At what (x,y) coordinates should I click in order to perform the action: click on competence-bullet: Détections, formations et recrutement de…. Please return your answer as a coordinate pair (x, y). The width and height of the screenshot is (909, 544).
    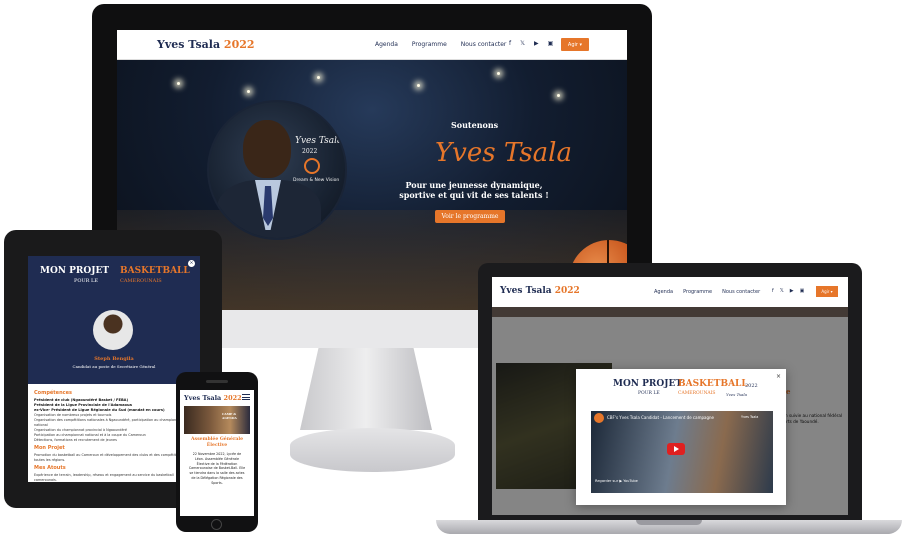
    Looking at the image, I should click on (75, 439).